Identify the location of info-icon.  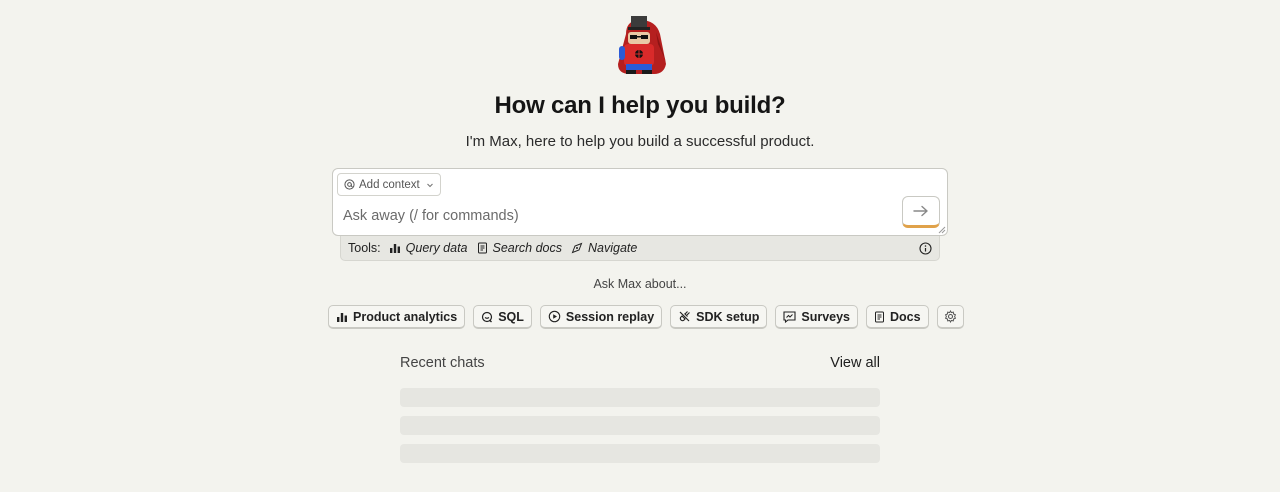
(925, 248).